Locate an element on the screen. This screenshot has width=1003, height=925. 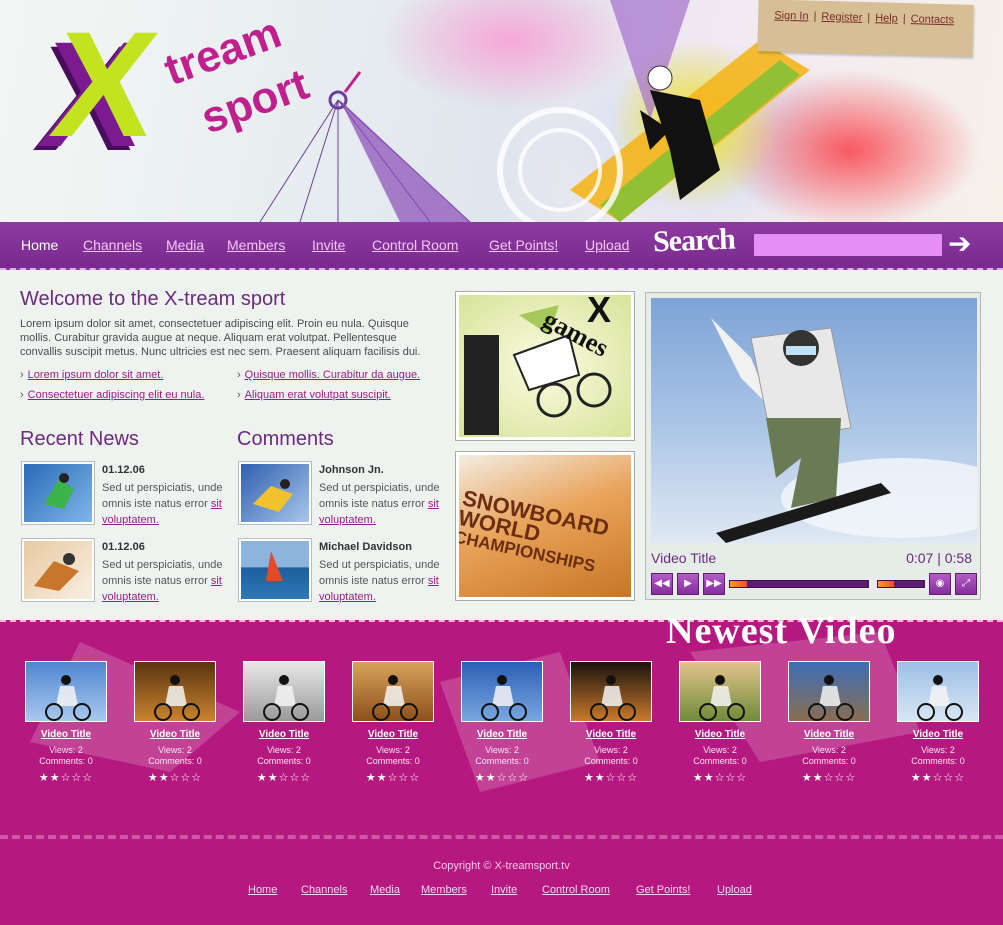
footer-link-home: Home is located at coordinates (262, 890).